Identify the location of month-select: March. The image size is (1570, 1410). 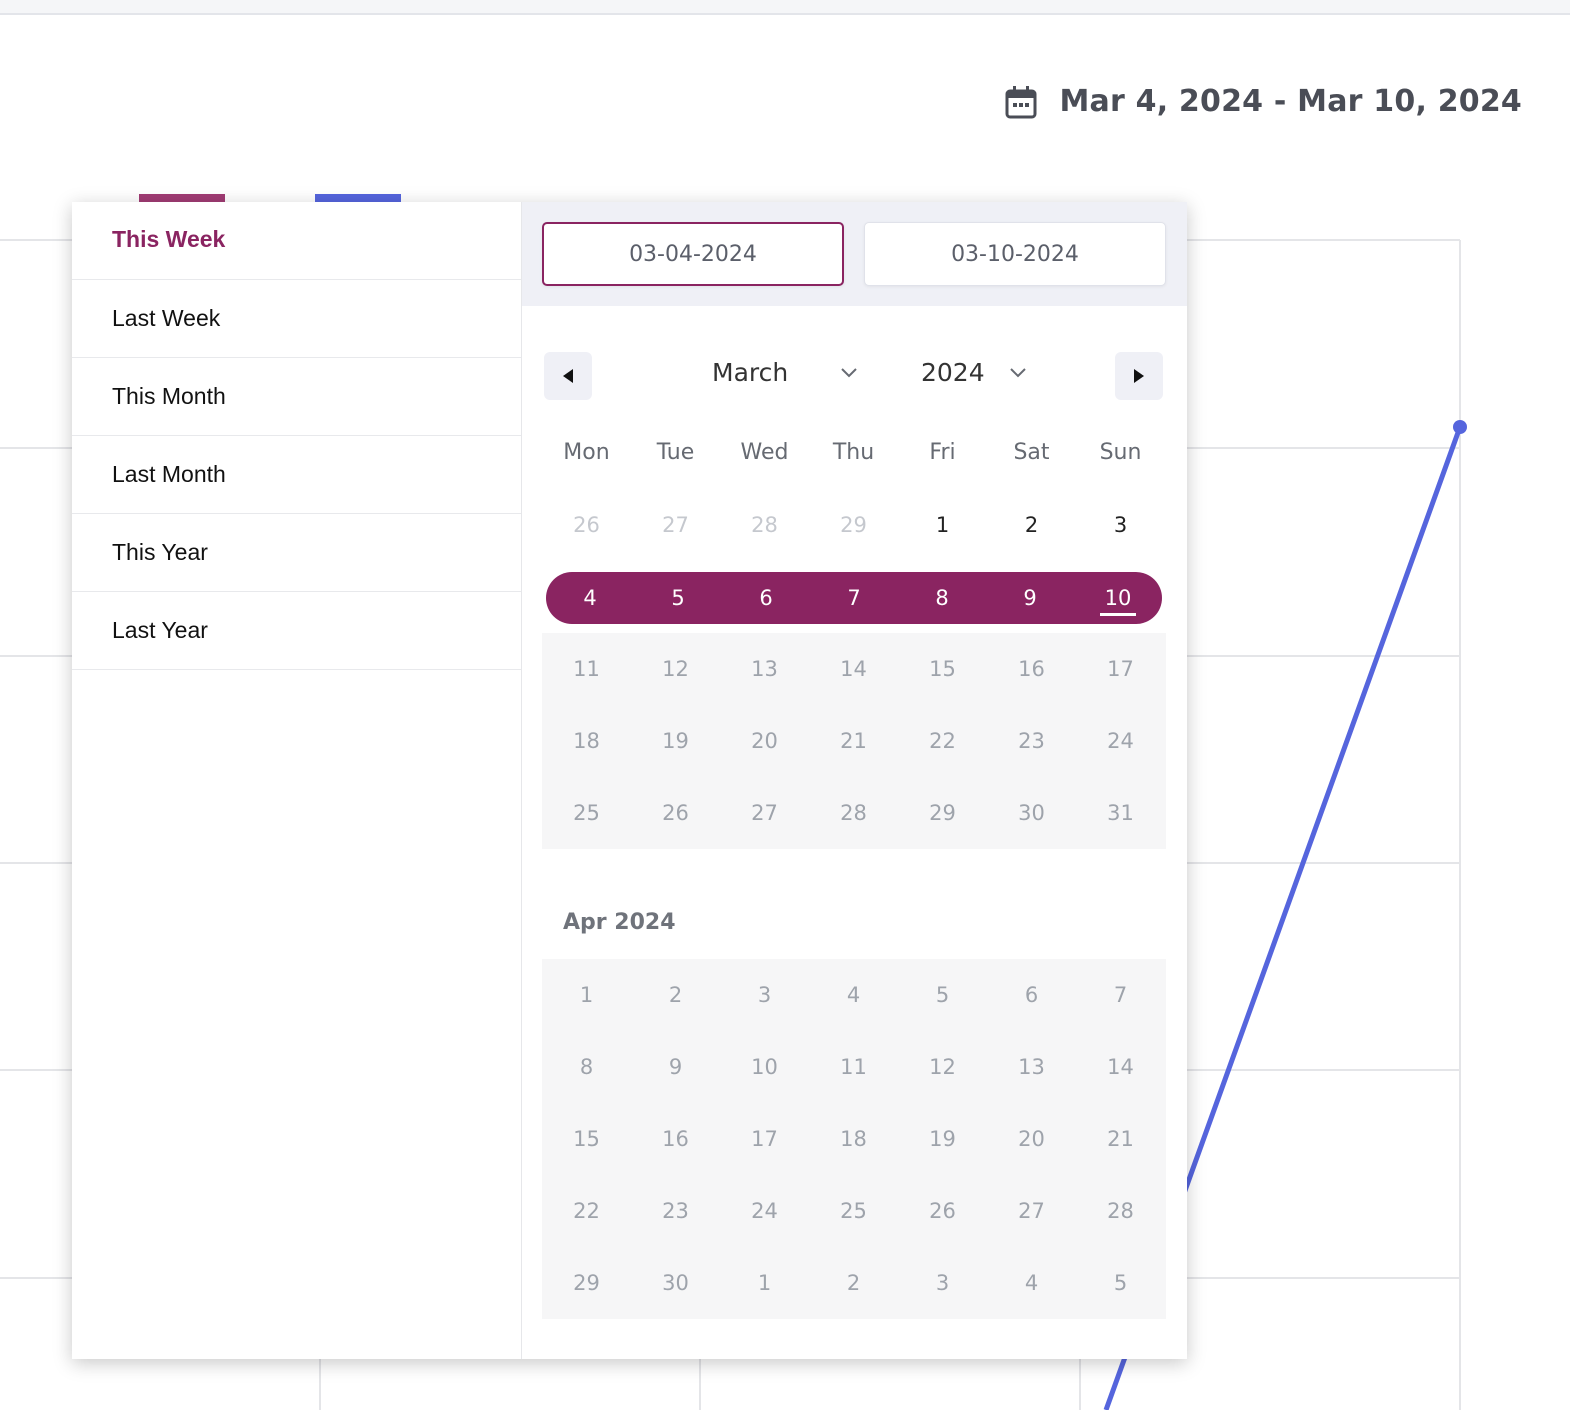
(785, 372).